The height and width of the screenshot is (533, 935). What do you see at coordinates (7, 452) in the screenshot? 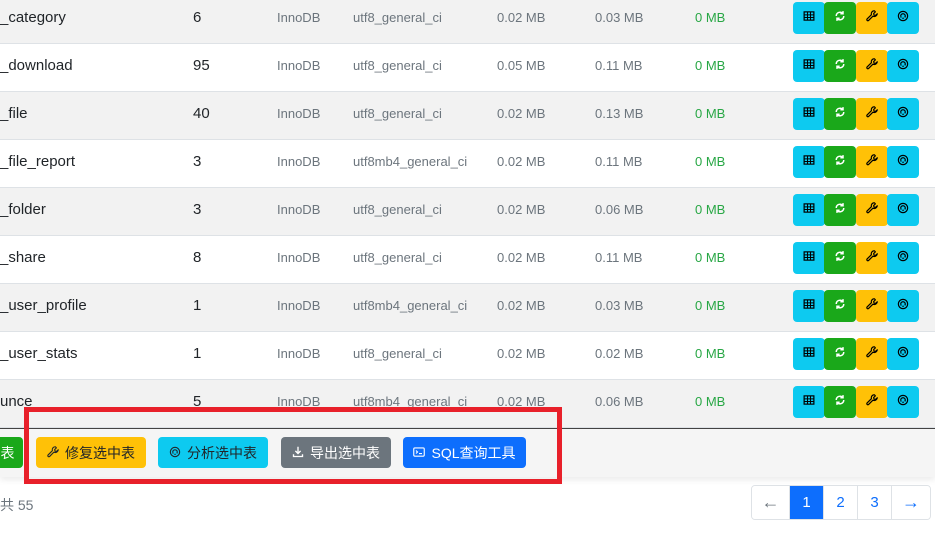
I see `partial-bulk-button-label: 表` at bounding box center [7, 452].